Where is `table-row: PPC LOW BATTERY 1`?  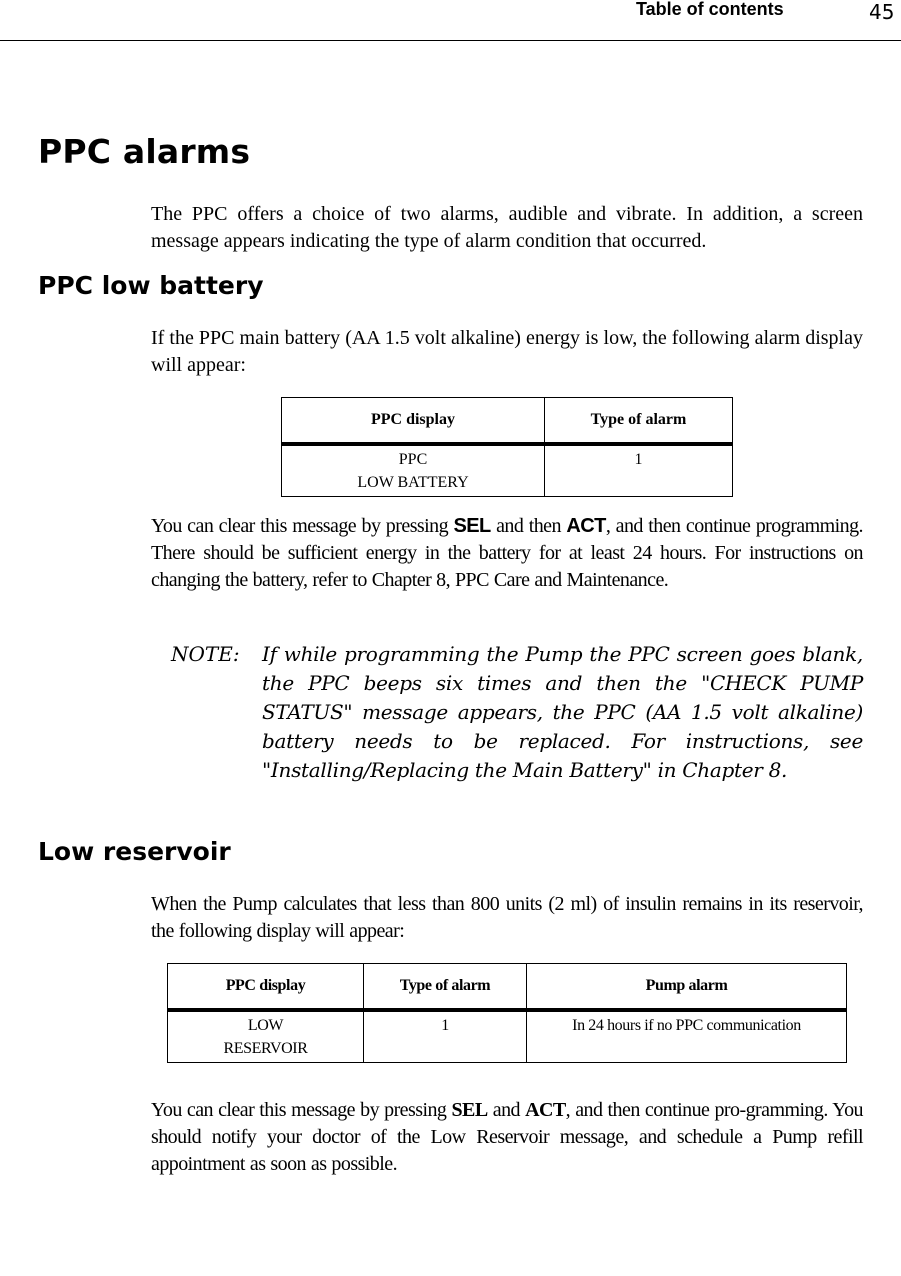
table-row: PPC LOW BATTERY 1 is located at coordinates (507, 470).